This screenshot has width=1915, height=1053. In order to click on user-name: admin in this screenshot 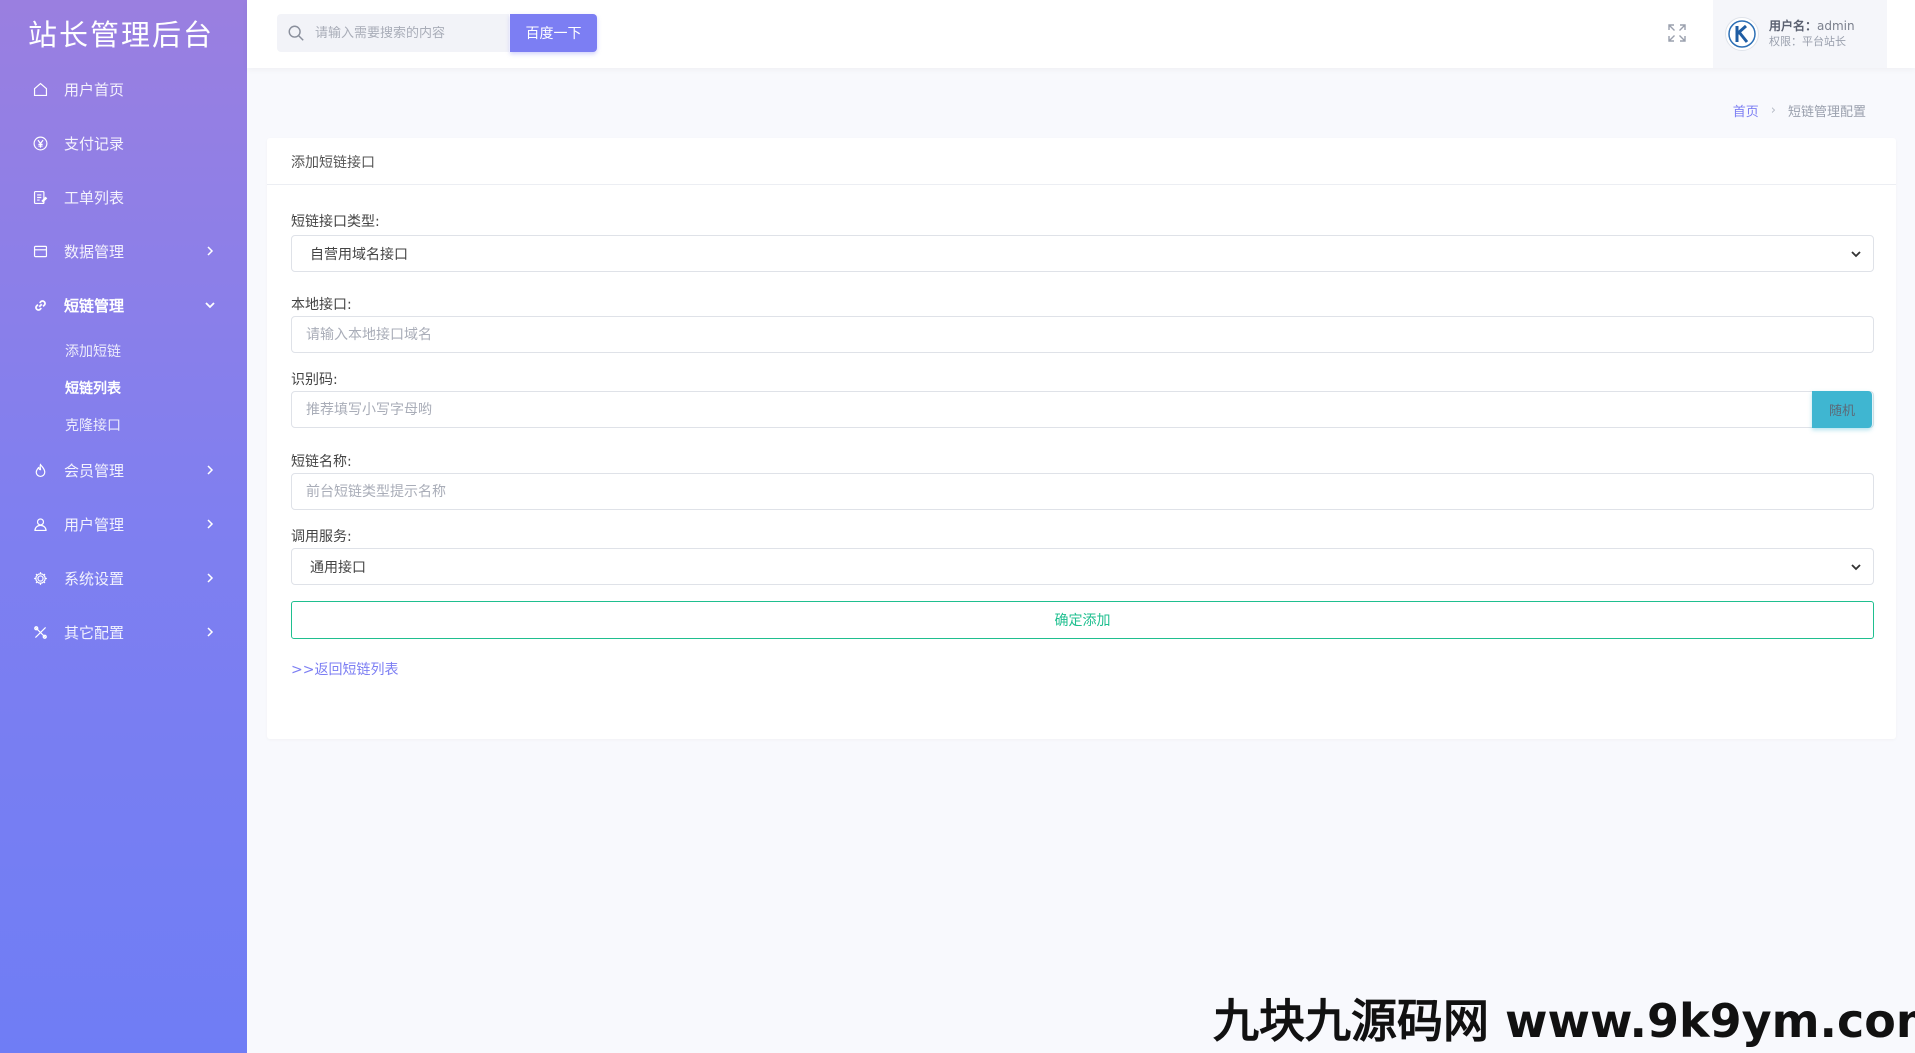, I will do `click(1836, 26)`.